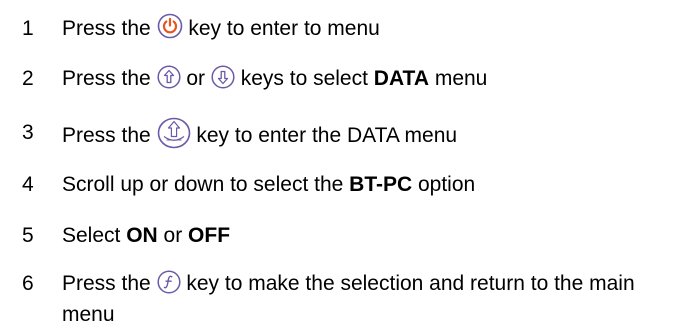 This screenshot has width=688, height=330. I want to click on step-text-bold: DATA, so click(401, 78).